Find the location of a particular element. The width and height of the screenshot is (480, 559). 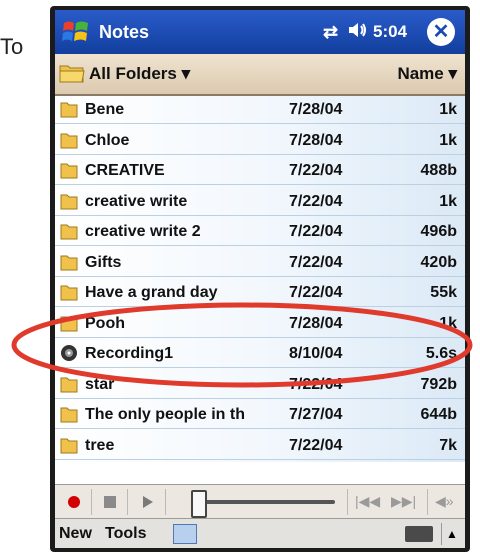

record-icon is located at coordinates (74, 502).